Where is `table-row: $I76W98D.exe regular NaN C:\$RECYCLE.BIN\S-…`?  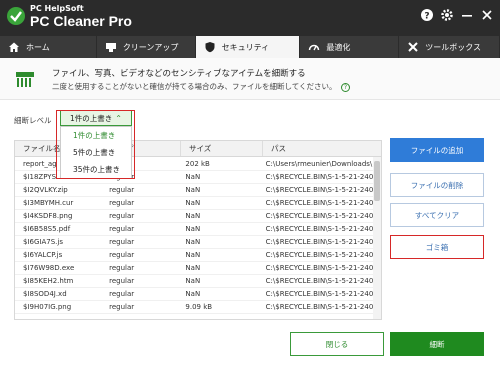 table-row: $I76W98D.exe regular NaN C:\$RECYCLE.BIN\S-… is located at coordinates (195, 268).